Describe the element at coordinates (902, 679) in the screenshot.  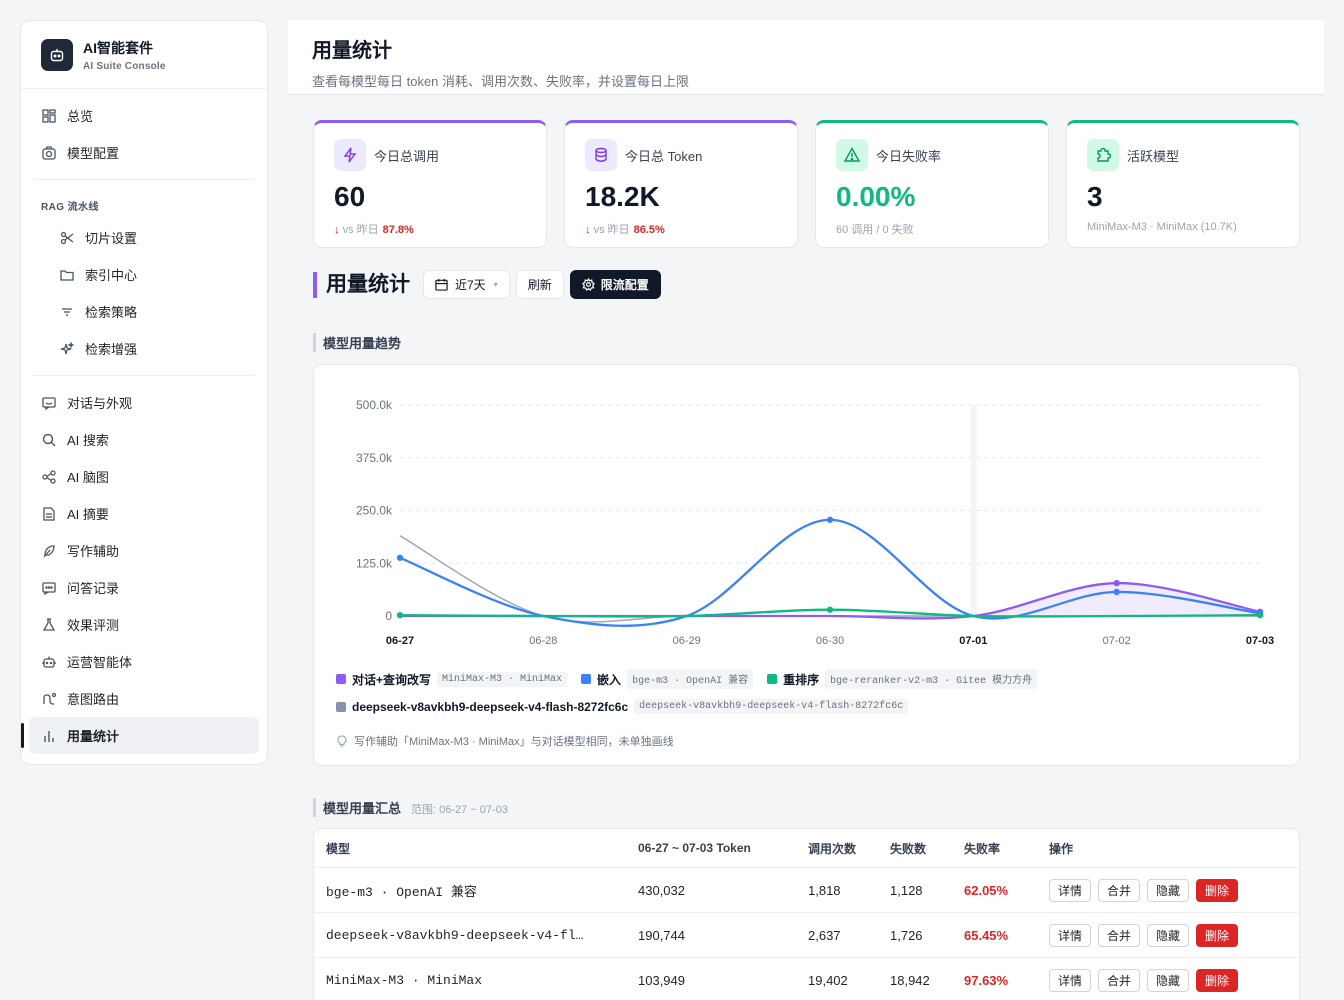
I see `legend-item: 重排序 bge-reranker-v2-m3 · Gitee 模力方舟` at that location.